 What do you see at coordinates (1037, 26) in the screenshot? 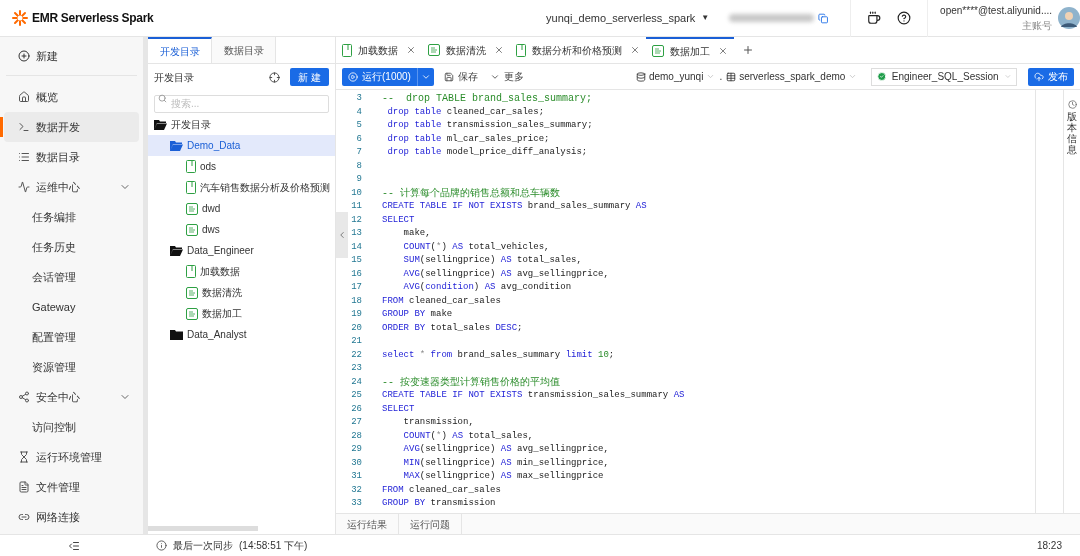
I see `account-type: 主账号` at bounding box center [1037, 26].